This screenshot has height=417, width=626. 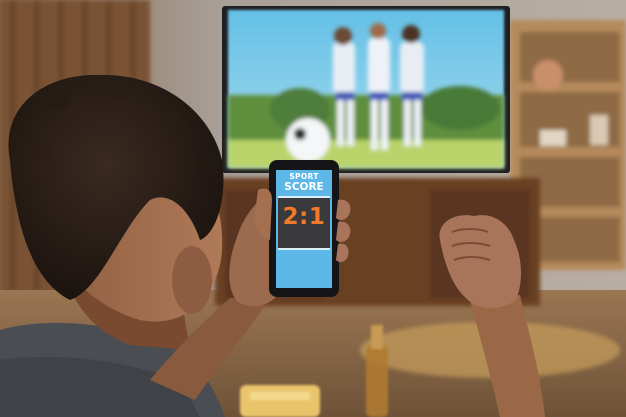 What do you see at coordinates (304, 217) in the screenshot?
I see `score-value: 2:1` at bounding box center [304, 217].